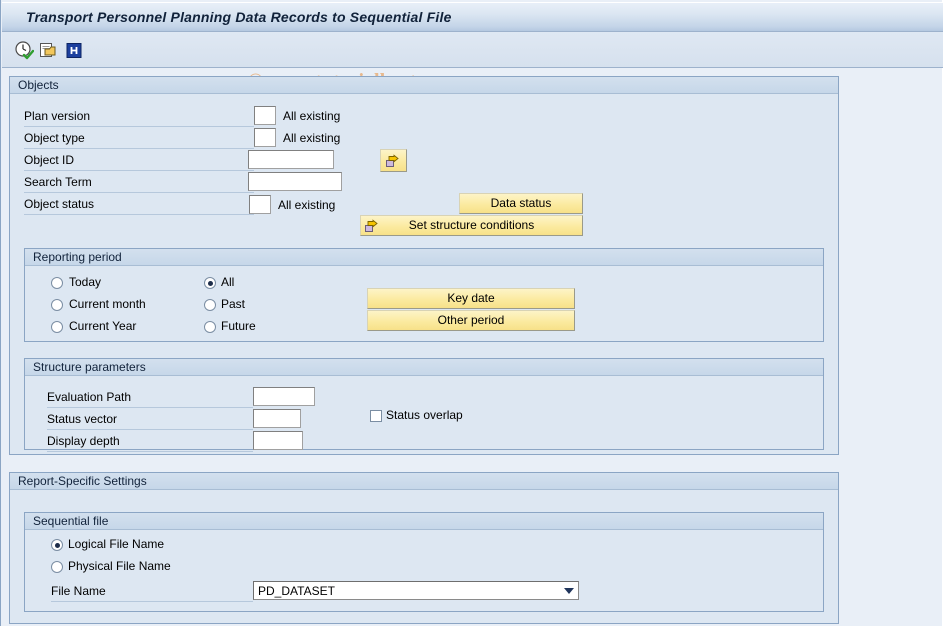 This screenshot has height=626, width=943. What do you see at coordinates (238, 326) in the screenshot?
I see `radio-future-label: Future` at bounding box center [238, 326].